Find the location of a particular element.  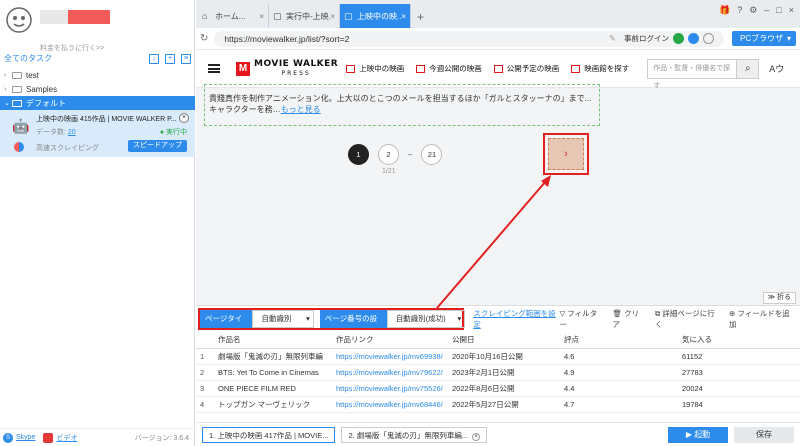

cell-link: https://moviewalker.jp/mv68446/ is located at coordinates (390, 404).